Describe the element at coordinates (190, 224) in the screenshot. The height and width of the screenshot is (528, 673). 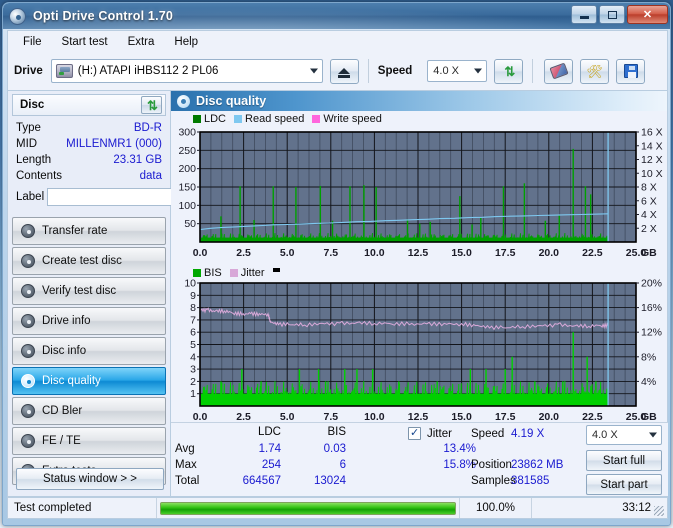
I see `svg-text: 50` at that location.